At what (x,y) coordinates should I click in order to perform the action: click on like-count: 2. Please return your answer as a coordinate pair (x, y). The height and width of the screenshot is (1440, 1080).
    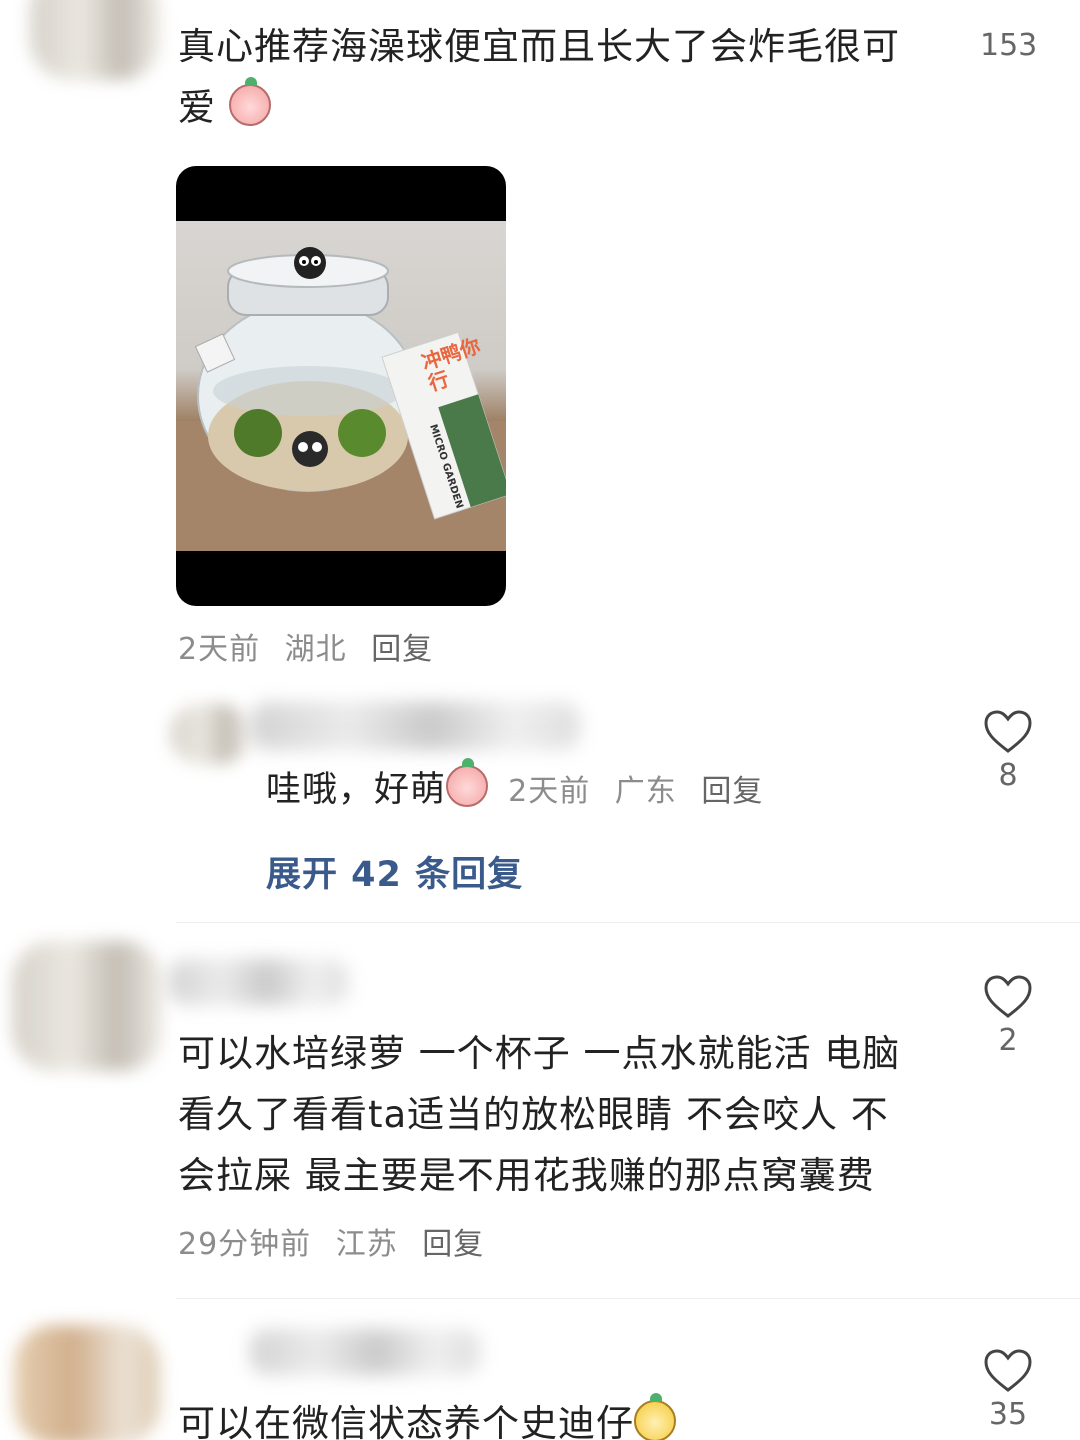
    Looking at the image, I should click on (1008, 1040).